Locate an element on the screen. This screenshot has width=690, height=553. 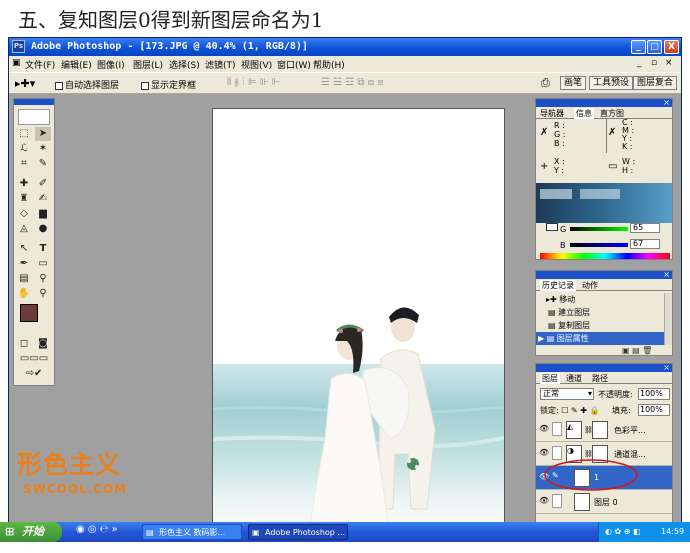
maximize-button: □ is located at coordinates (654, 47).